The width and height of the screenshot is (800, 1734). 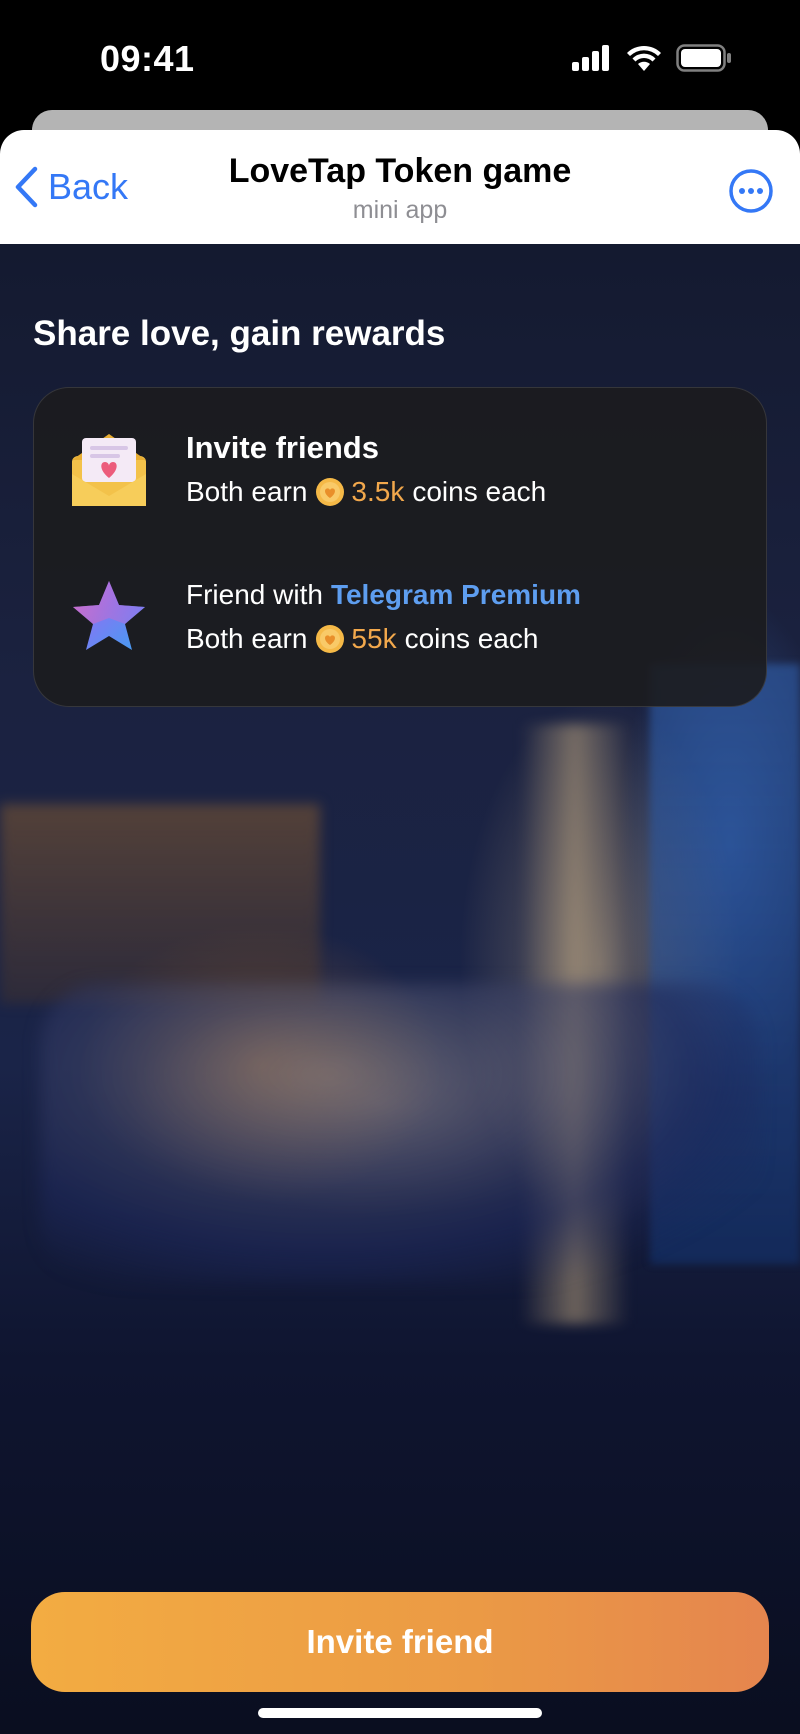 I want to click on app-subtitle: mini app, so click(x=400, y=210).